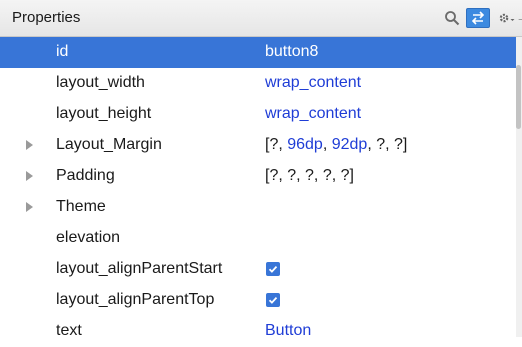 The width and height of the screenshot is (522, 347). I want to click on property-row-id: id button8, so click(258, 52).